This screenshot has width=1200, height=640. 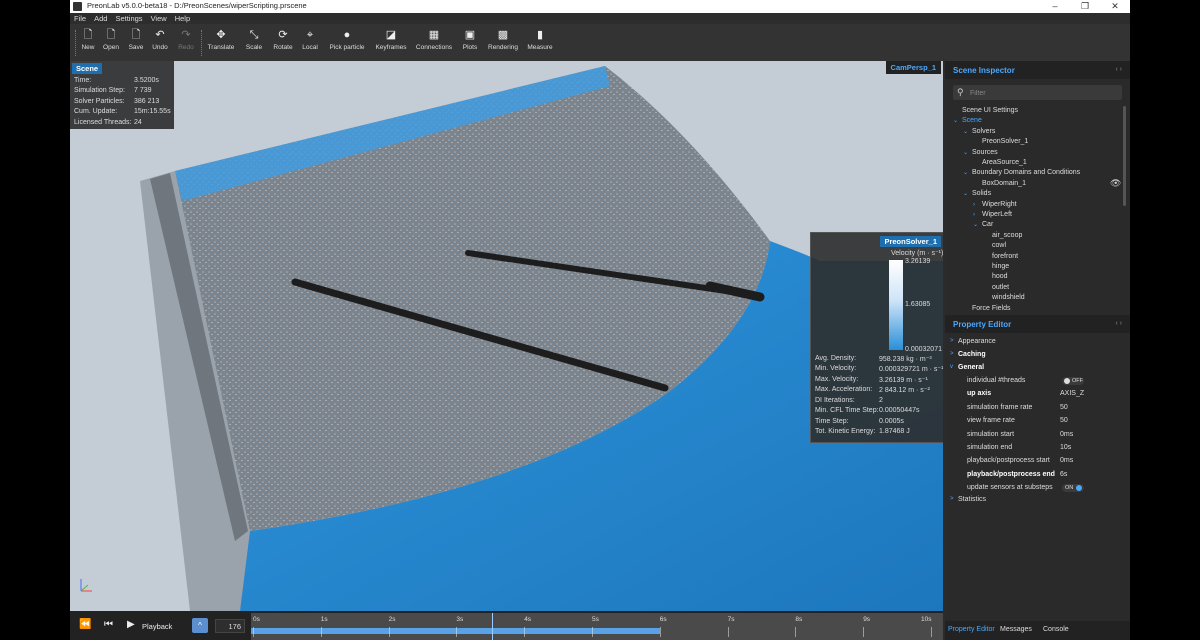 I want to click on property-toggle: ON, so click(x=1073, y=488).